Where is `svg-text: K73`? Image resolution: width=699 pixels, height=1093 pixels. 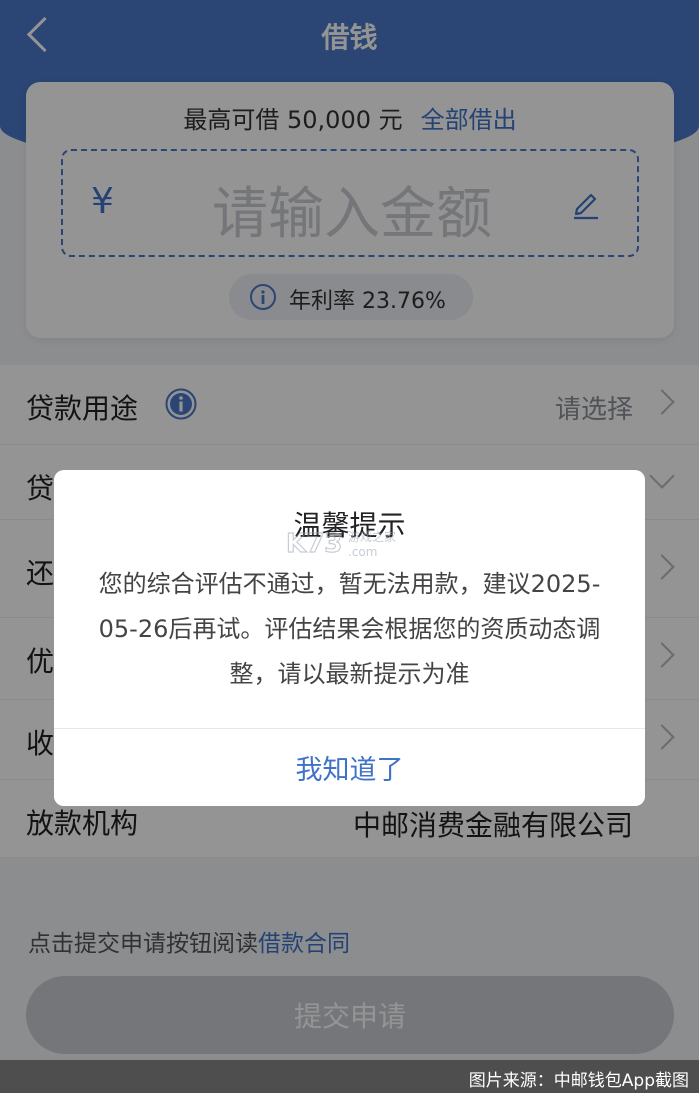 svg-text: K73 is located at coordinates (314, 544).